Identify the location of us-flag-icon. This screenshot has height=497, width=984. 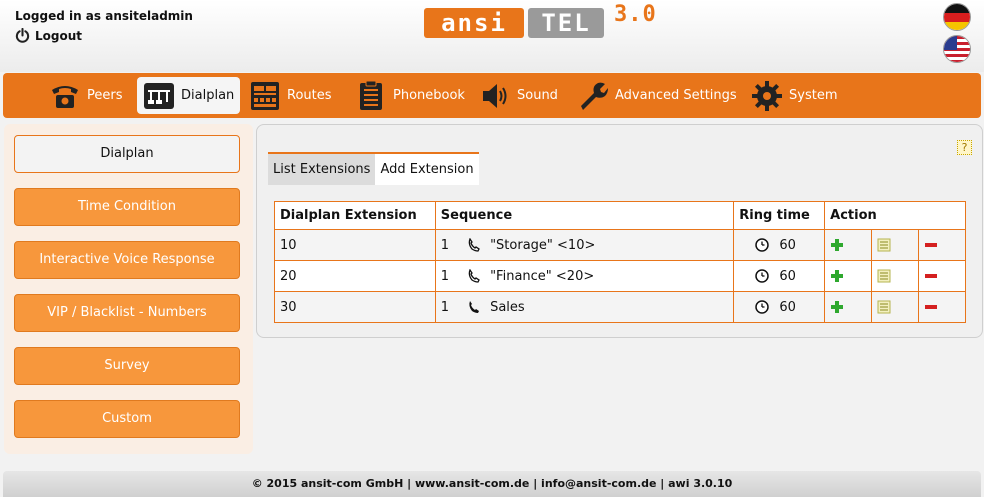
(957, 49).